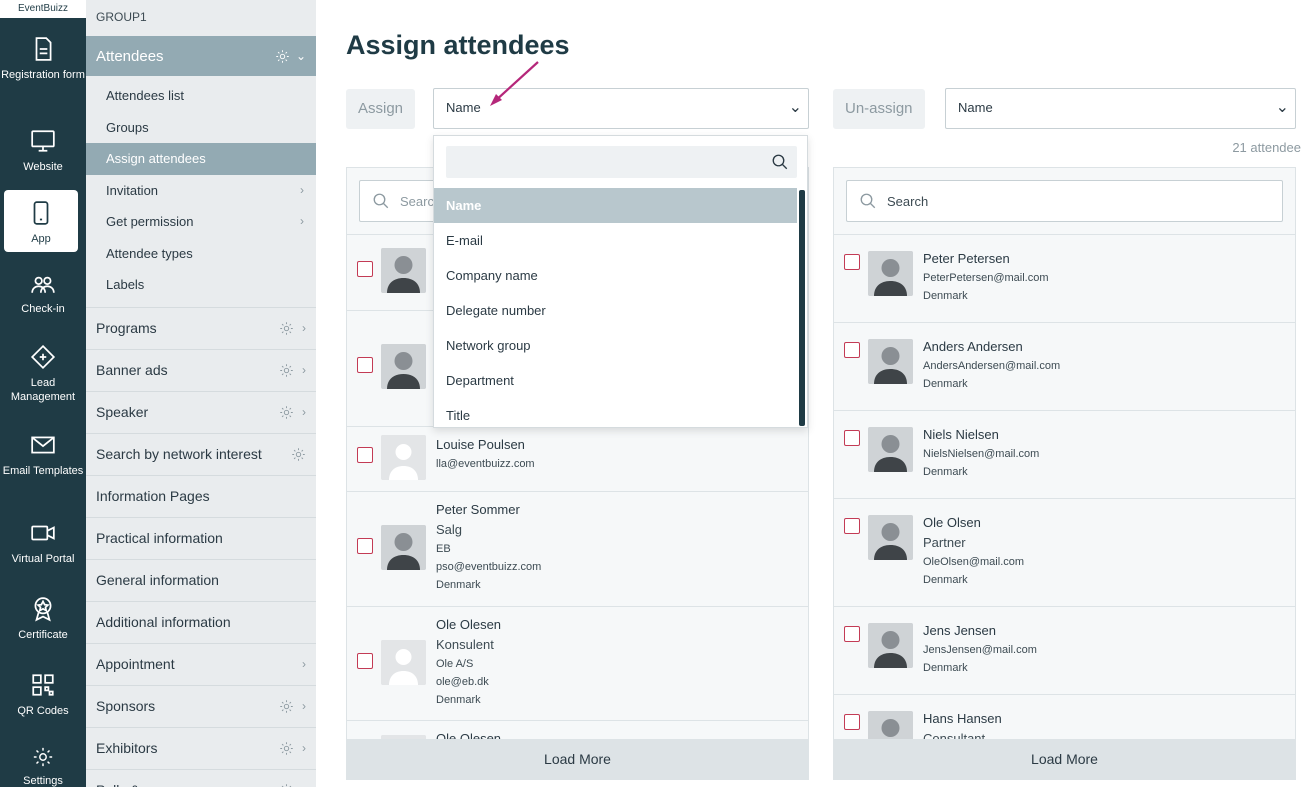 The image size is (1301, 787). Describe the element at coordinates (43, 757) in the screenshot. I see `rail-item-settings: Settings` at that location.